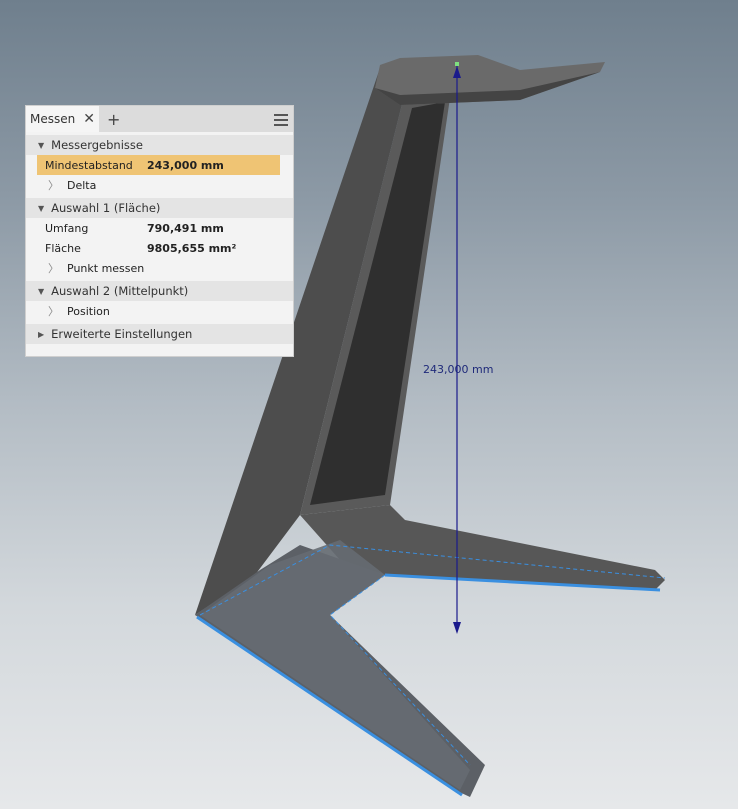 The width and height of the screenshot is (738, 809). What do you see at coordinates (41, 334) in the screenshot?
I see `triangle-right-icon: ▶` at bounding box center [41, 334].